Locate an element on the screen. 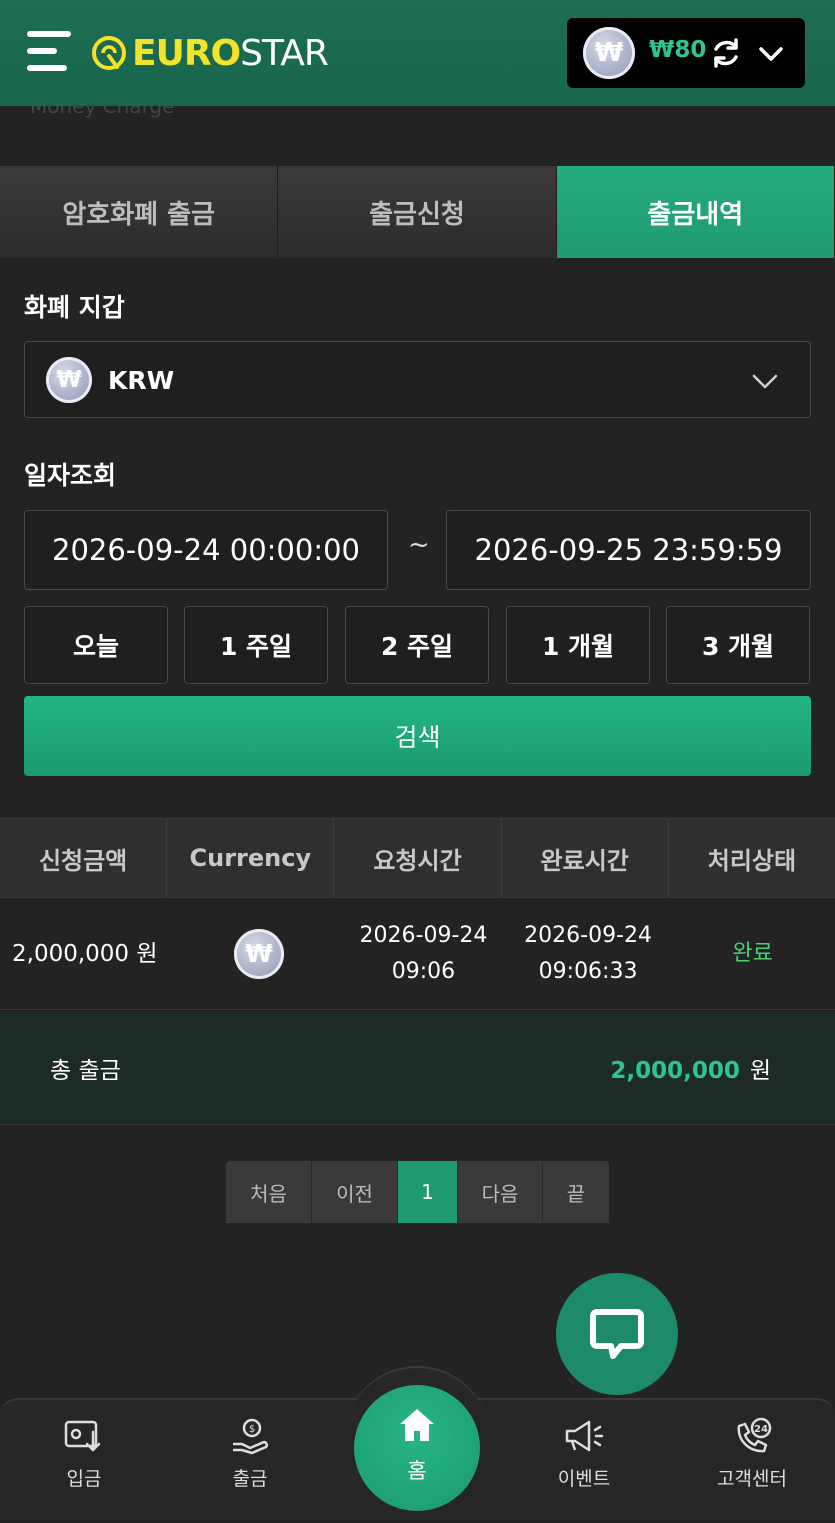 The height and width of the screenshot is (1523, 835). nav-withdraw-label: 출금 is located at coordinates (250, 1479).